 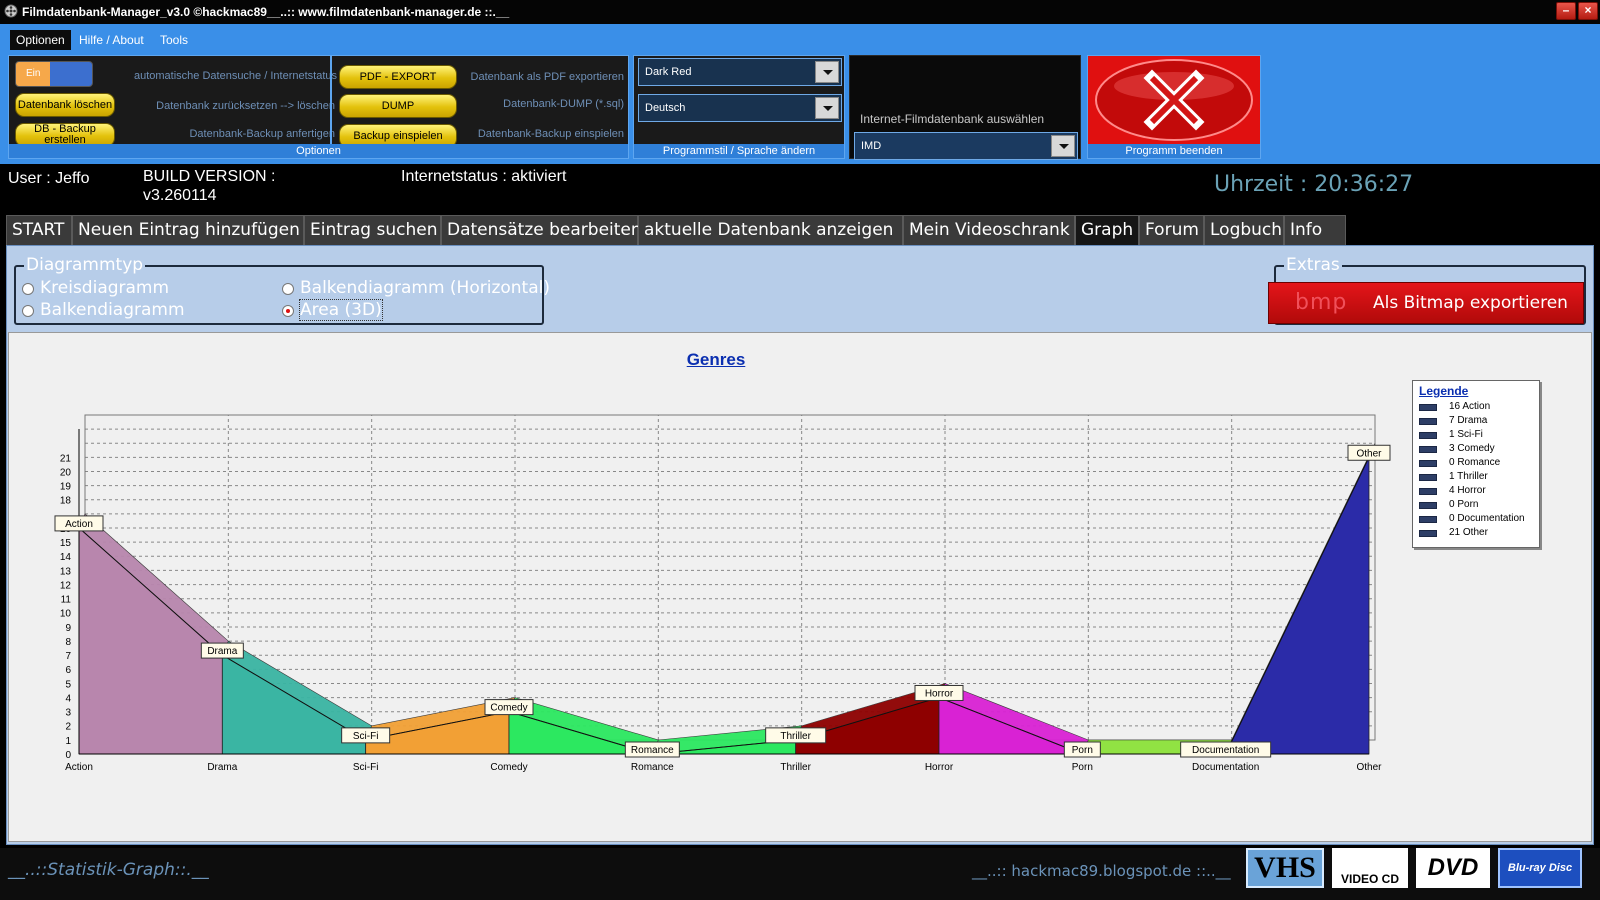 What do you see at coordinates (40, 40) in the screenshot?
I see `menu-optionen: Optionen` at bounding box center [40, 40].